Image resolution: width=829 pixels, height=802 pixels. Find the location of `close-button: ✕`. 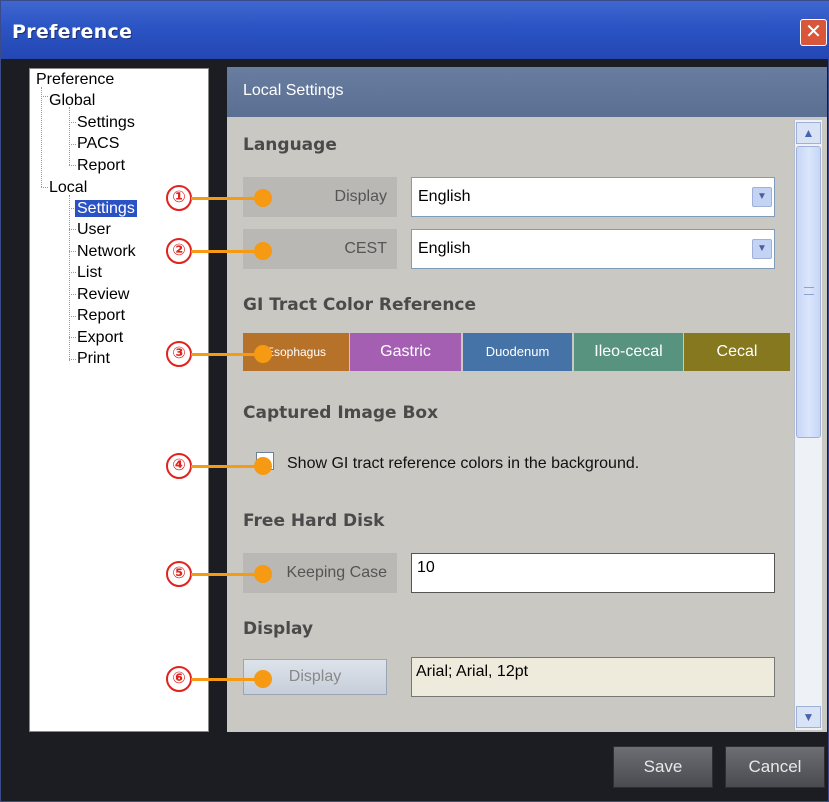

close-button: ✕ is located at coordinates (813, 32).